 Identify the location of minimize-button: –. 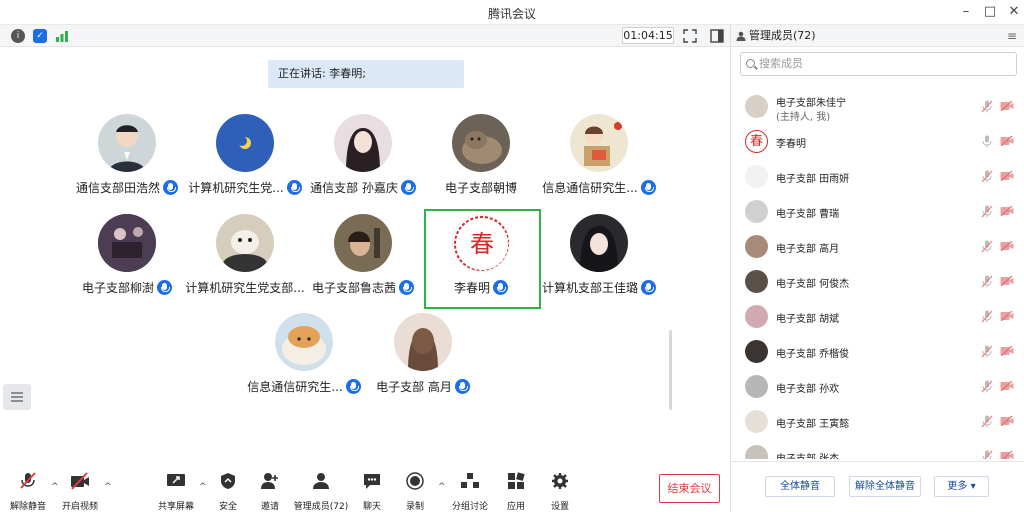
(966, 12).